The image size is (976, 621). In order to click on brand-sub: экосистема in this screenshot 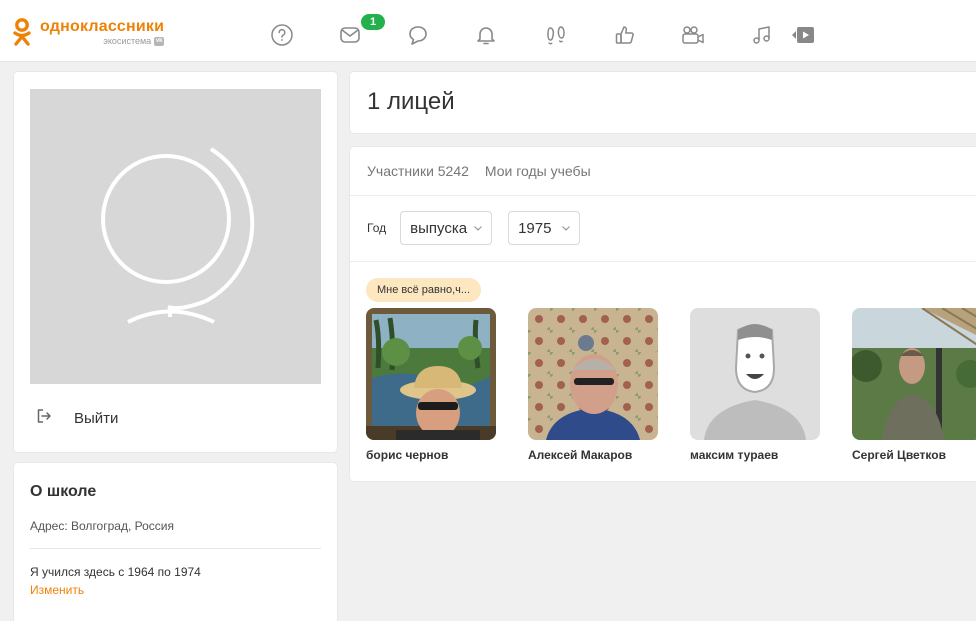, I will do `click(127, 41)`.